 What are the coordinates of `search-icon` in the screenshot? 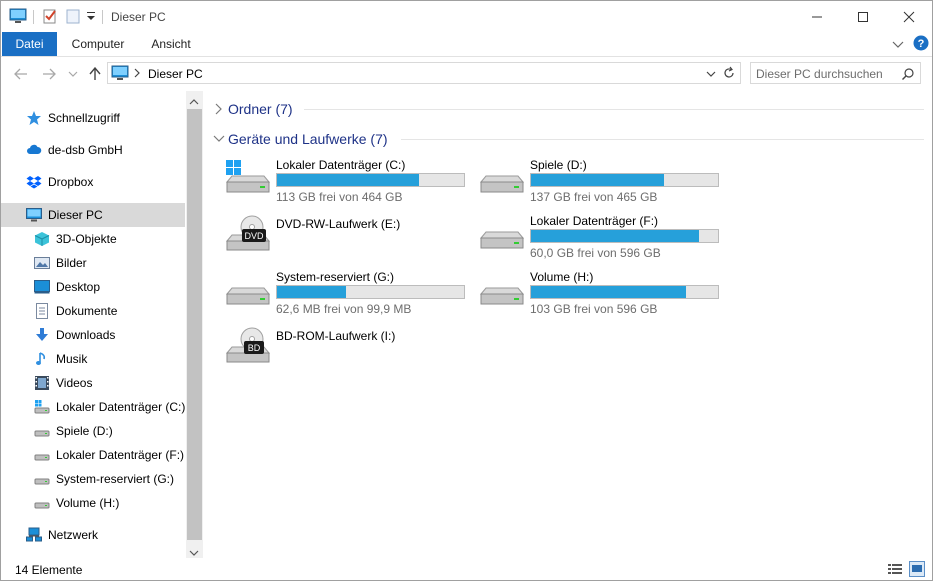 It's located at (908, 74).